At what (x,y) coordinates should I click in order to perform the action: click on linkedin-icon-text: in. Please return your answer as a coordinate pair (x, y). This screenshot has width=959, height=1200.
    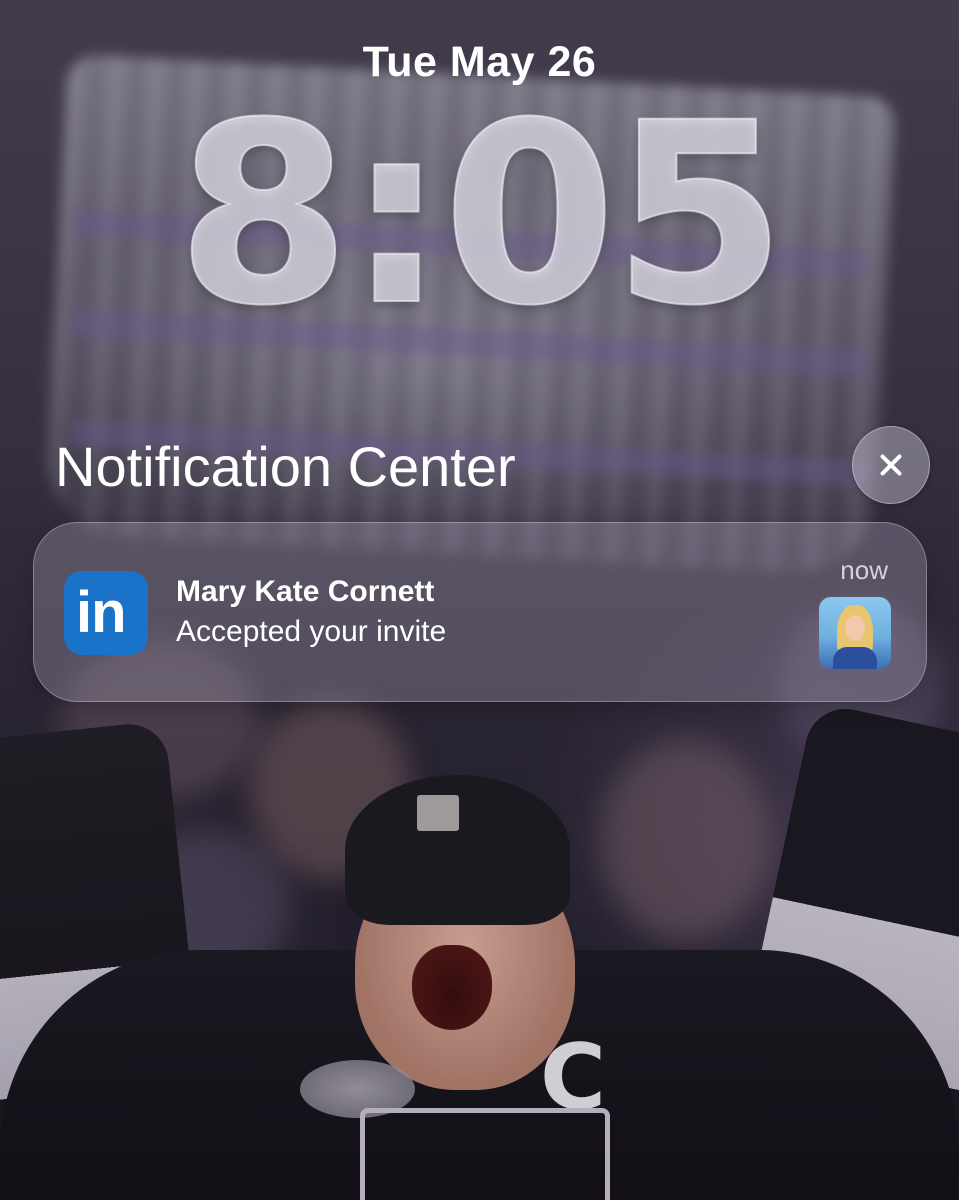
    Looking at the image, I should click on (101, 612).